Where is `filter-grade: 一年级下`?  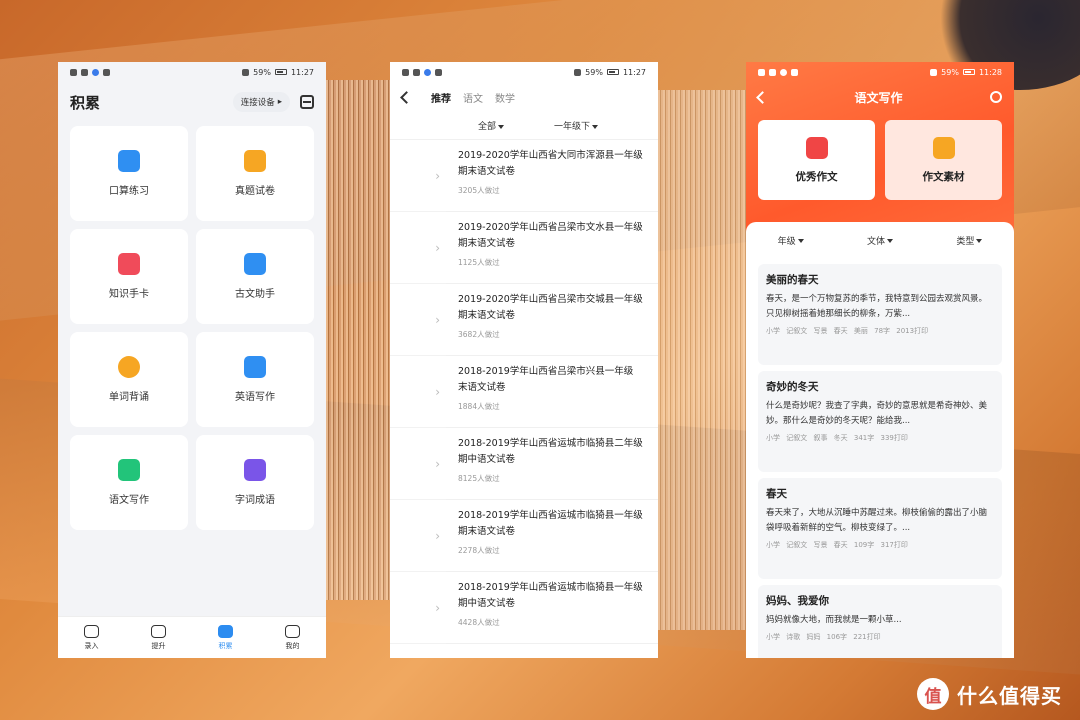 filter-grade: 一年级下 is located at coordinates (576, 125).